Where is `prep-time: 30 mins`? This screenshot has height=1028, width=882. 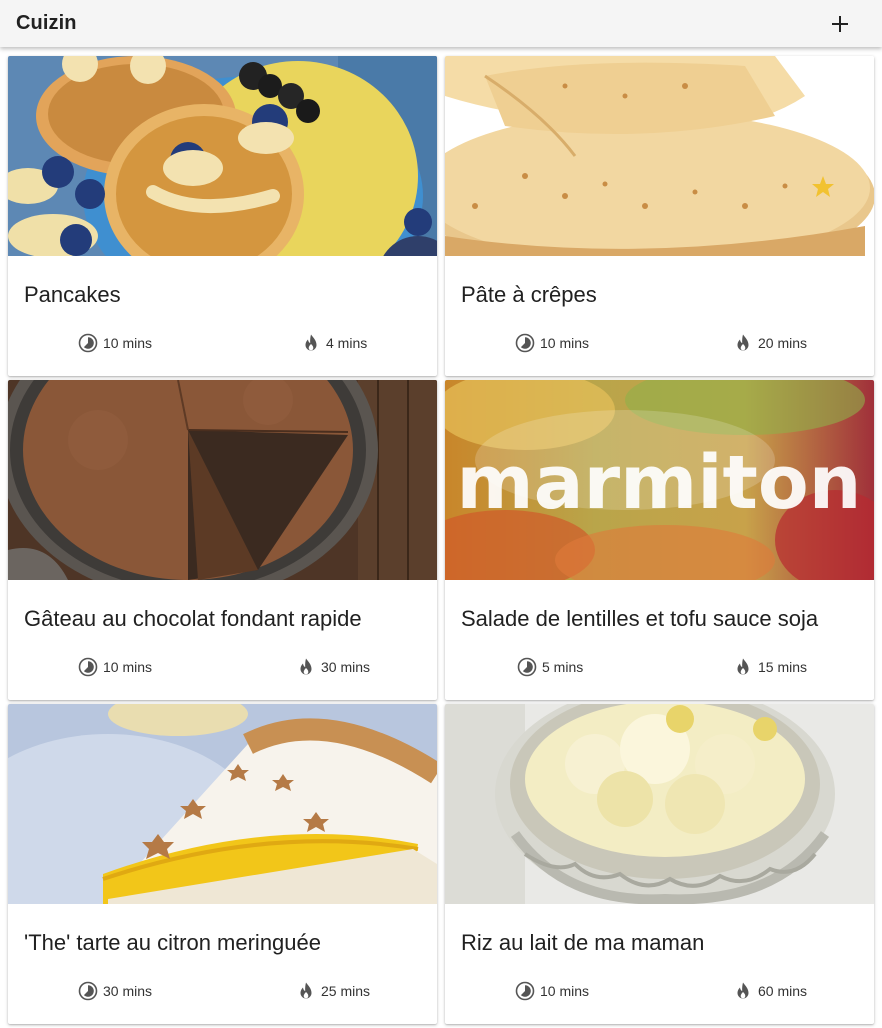 prep-time: 30 mins is located at coordinates (115, 991).